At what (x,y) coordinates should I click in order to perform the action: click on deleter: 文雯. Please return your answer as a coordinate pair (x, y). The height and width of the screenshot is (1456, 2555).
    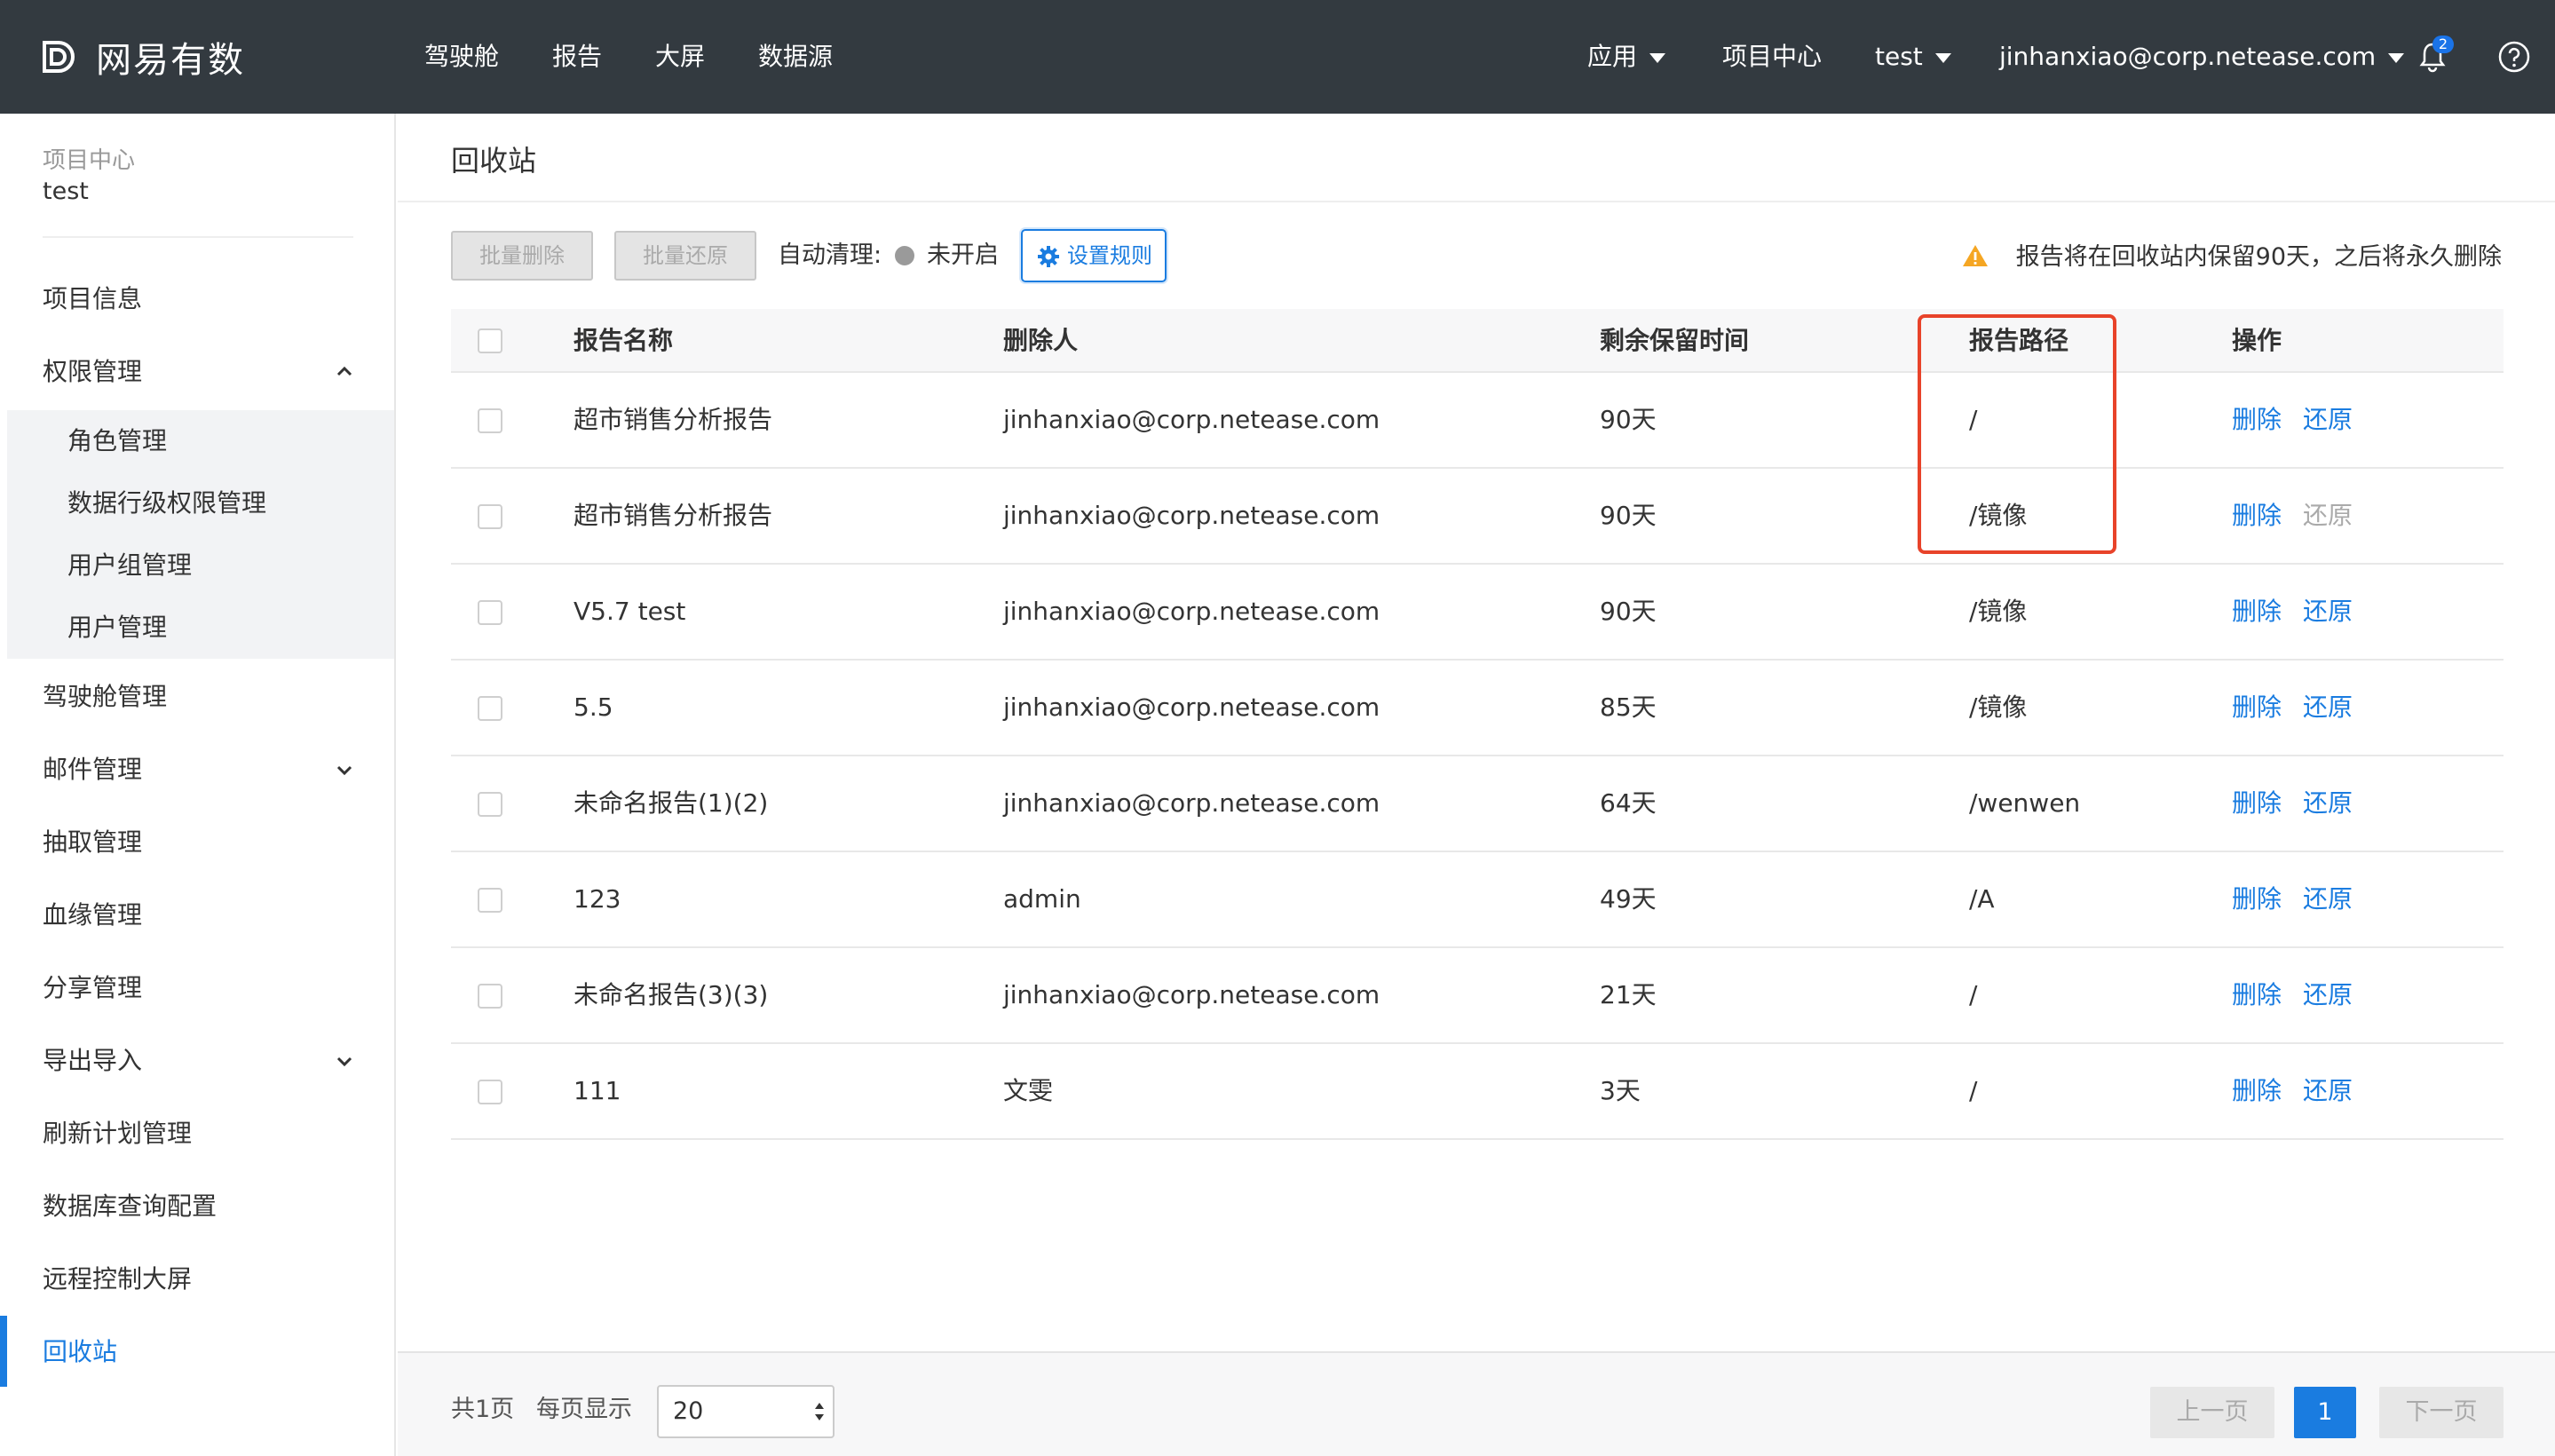
    Looking at the image, I should click on (1028, 1090).